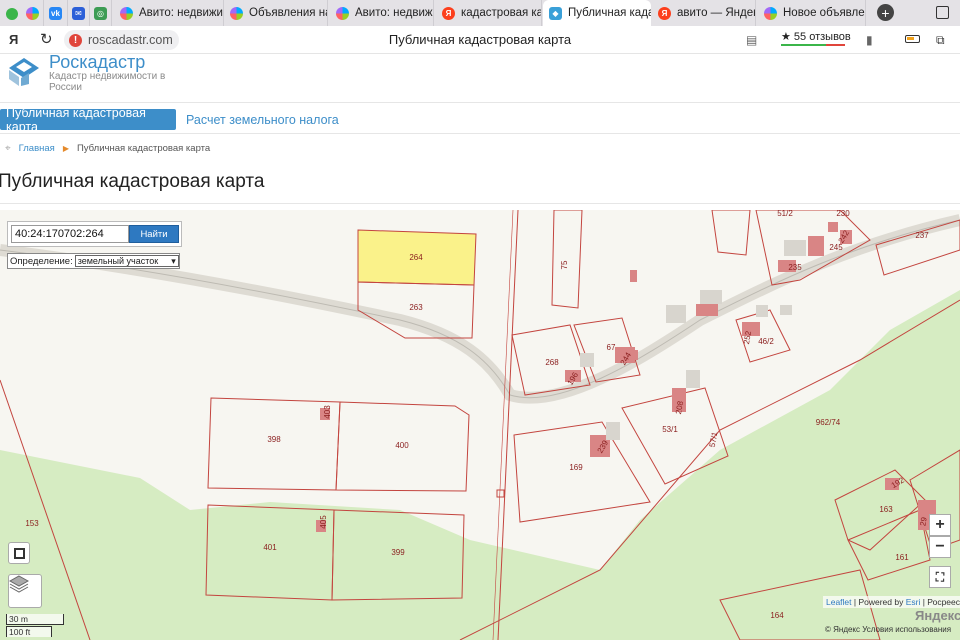 Image resolution: width=960 pixels, height=640 pixels. I want to click on window-control-icon, so click(12, 14).